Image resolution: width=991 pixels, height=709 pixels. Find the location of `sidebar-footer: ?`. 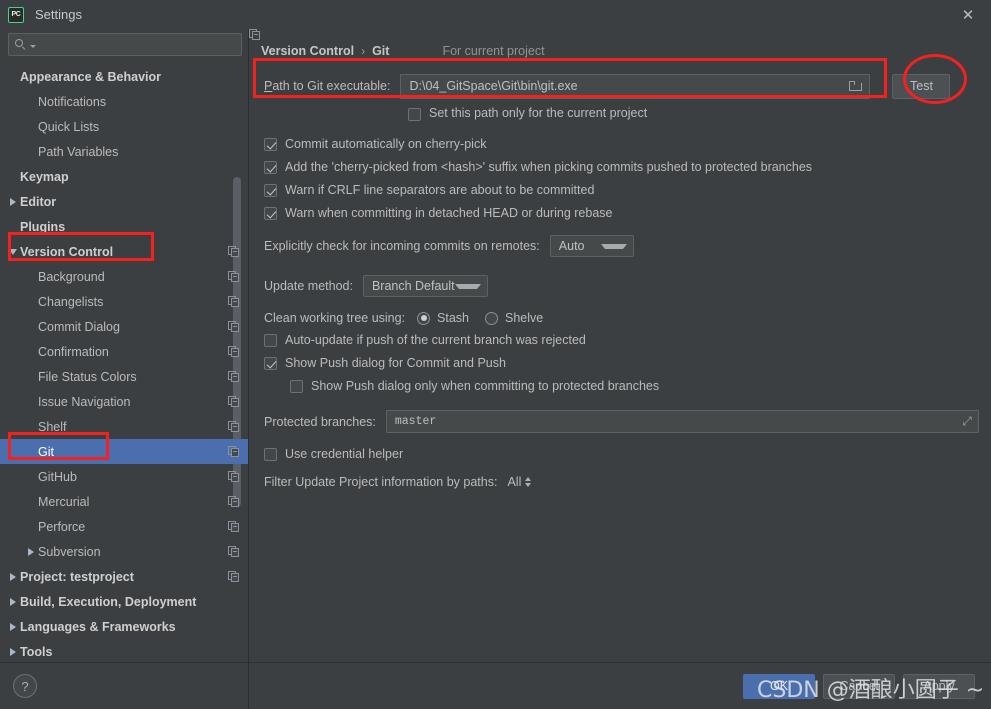

sidebar-footer: ? is located at coordinates (124, 685).